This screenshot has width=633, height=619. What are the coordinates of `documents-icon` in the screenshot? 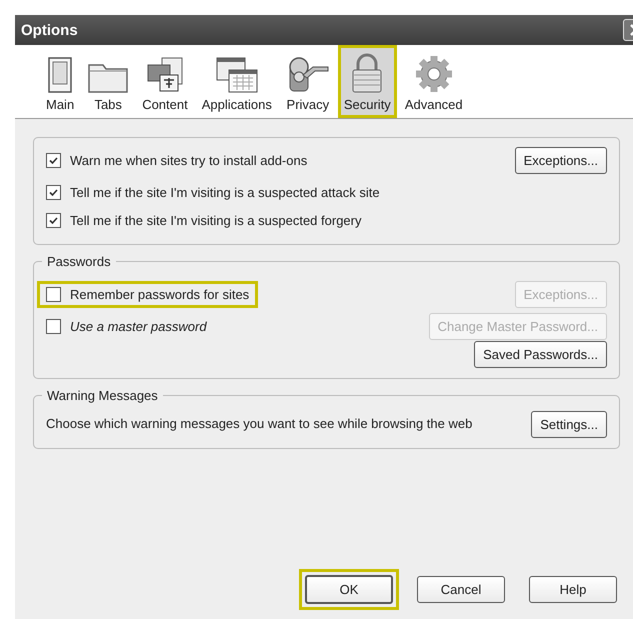 It's located at (165, 75).